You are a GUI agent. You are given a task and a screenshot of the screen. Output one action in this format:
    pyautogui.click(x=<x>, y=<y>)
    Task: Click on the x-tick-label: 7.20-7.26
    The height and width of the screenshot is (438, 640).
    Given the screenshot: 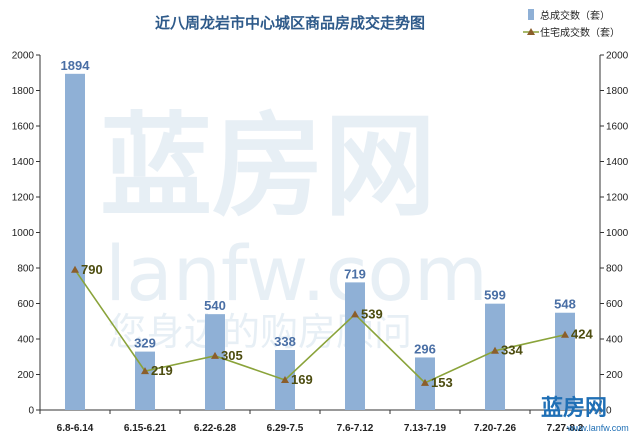 What is the action you would take?
    pyautogui.click(x=495, y=428)
    